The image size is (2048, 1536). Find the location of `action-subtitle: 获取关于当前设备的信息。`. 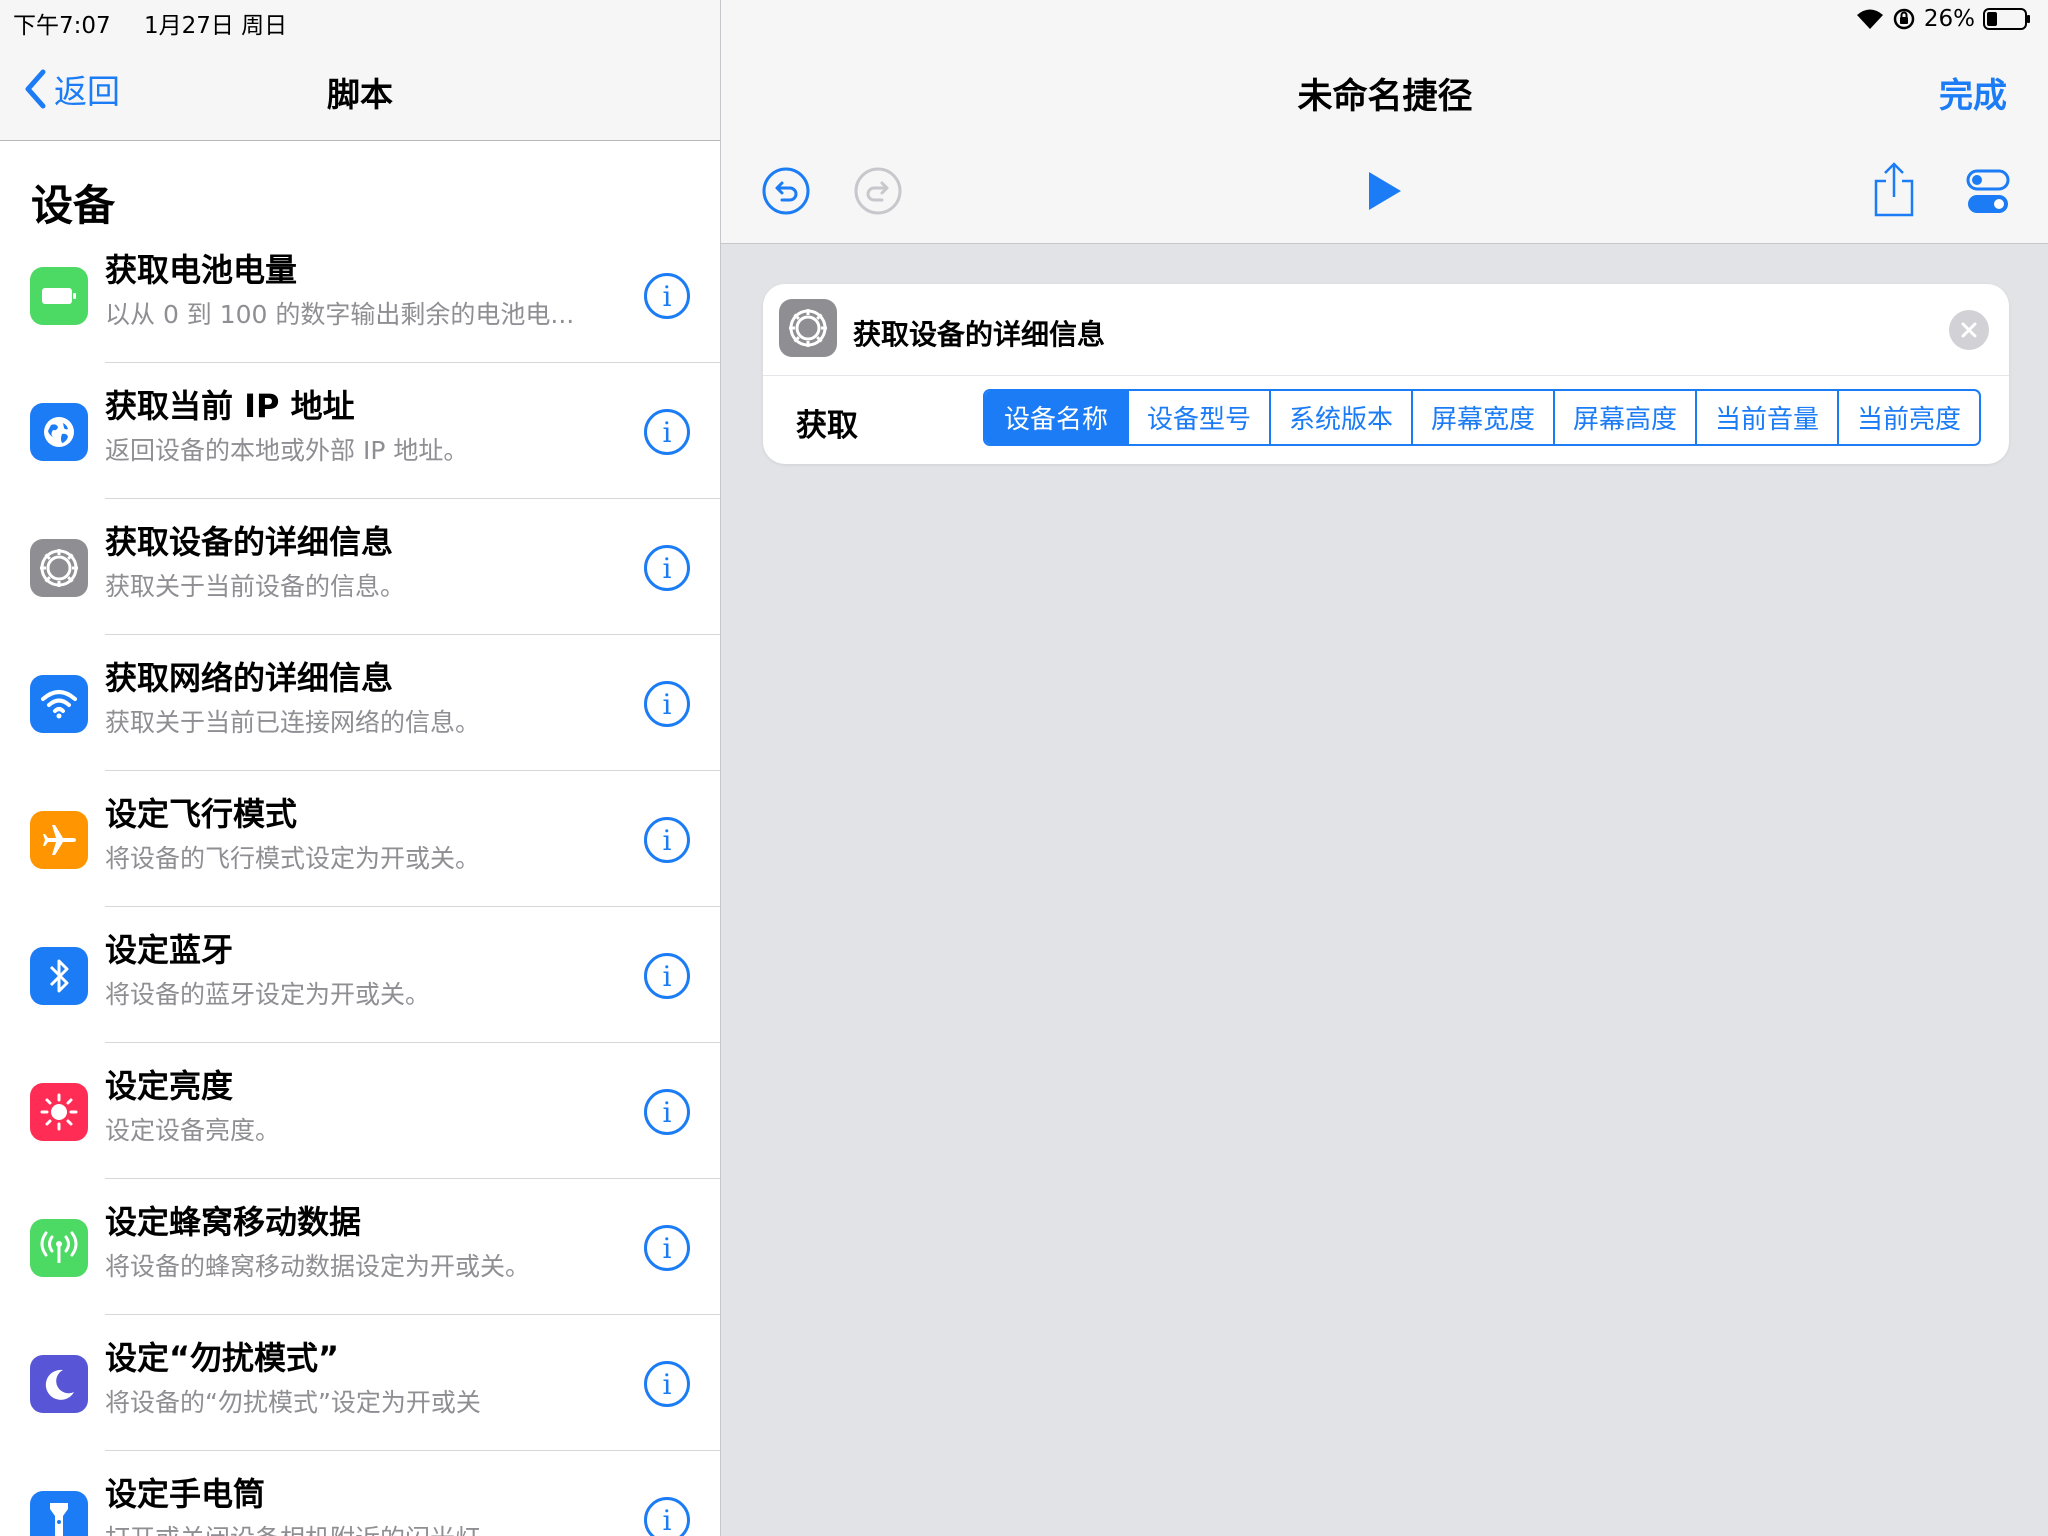

action-subtitle: 获取关于当前设备的信息。 is located at coordinates (255, 586).